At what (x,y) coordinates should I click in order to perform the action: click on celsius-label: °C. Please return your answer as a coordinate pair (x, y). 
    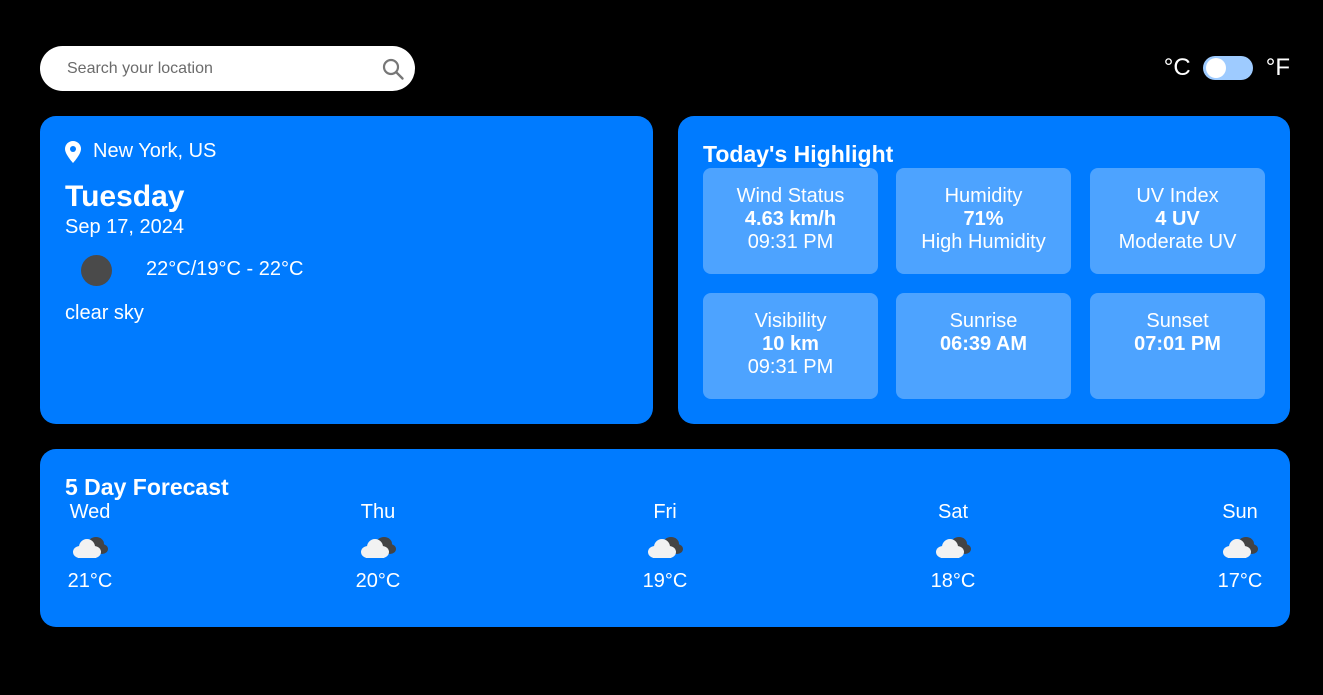
    Looking at the image, I should click on (1177, 67).